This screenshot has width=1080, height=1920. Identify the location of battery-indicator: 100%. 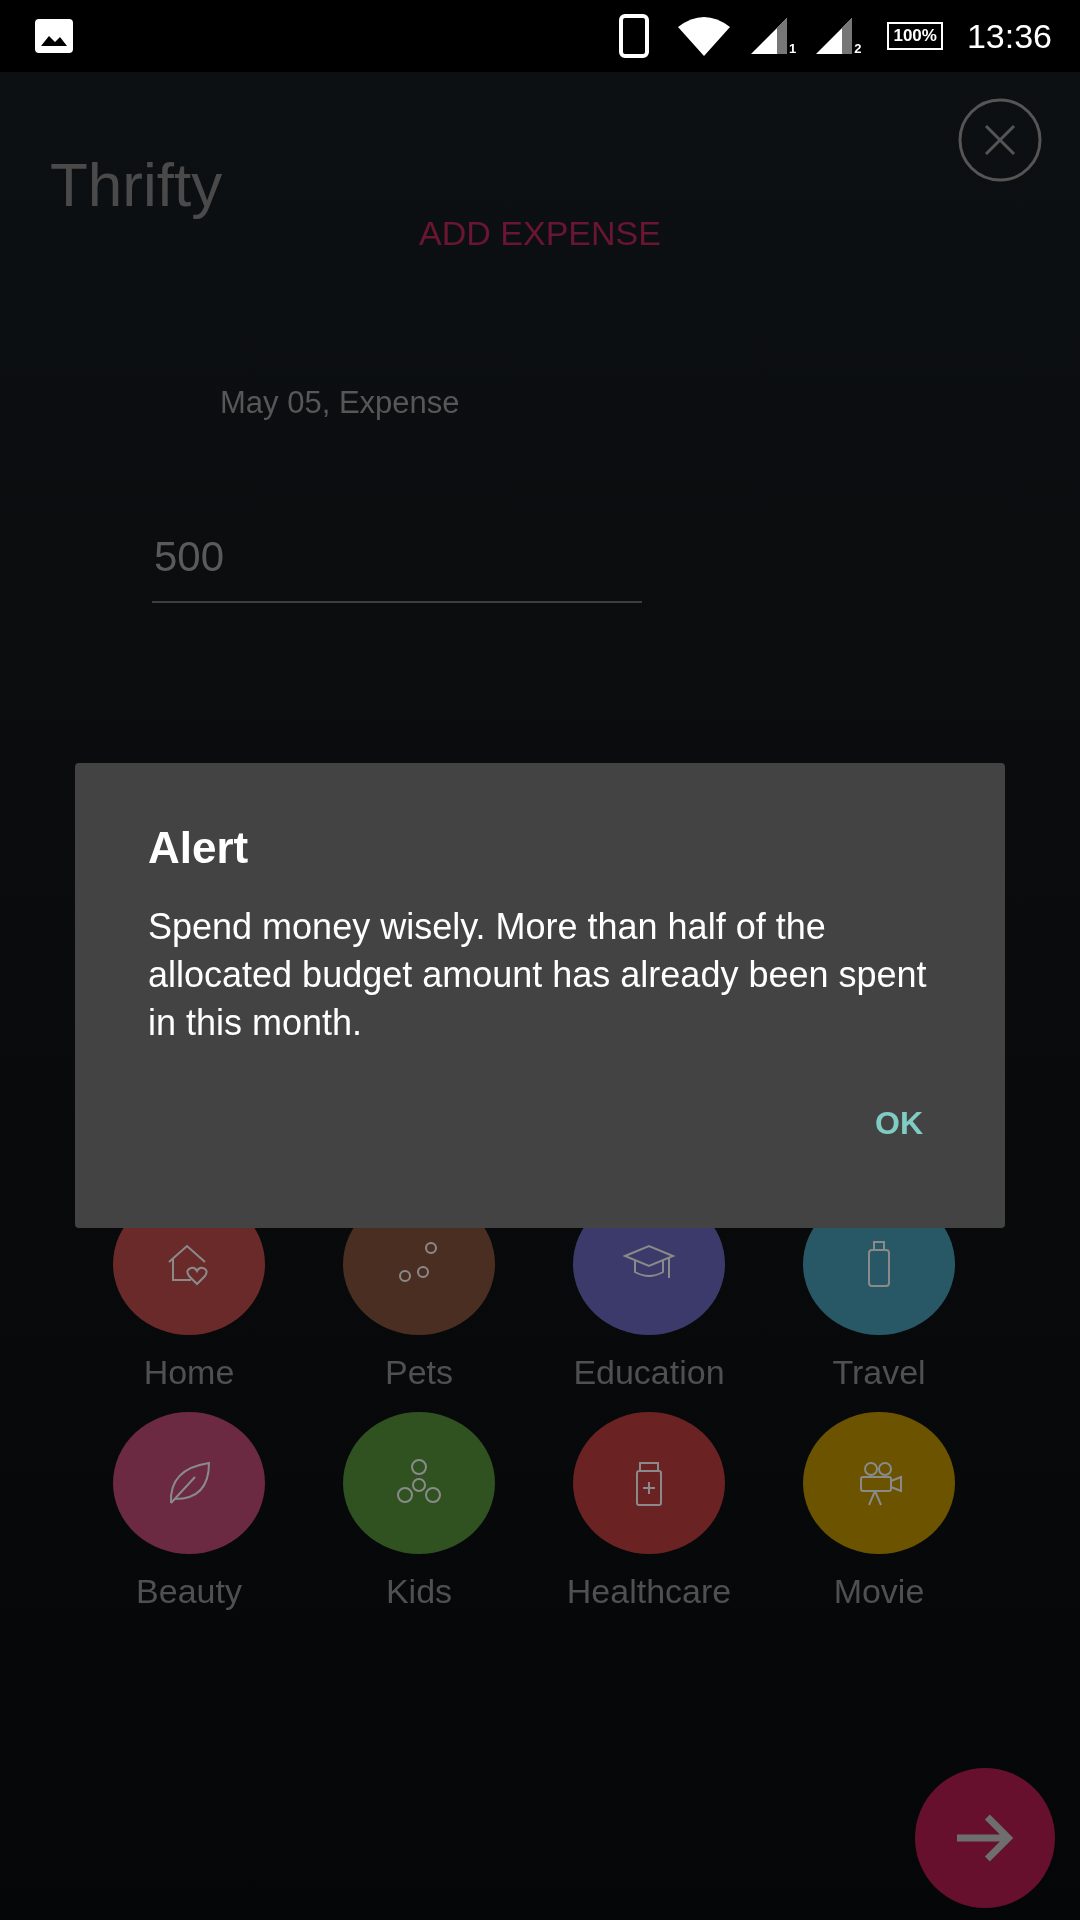
(915, 36).